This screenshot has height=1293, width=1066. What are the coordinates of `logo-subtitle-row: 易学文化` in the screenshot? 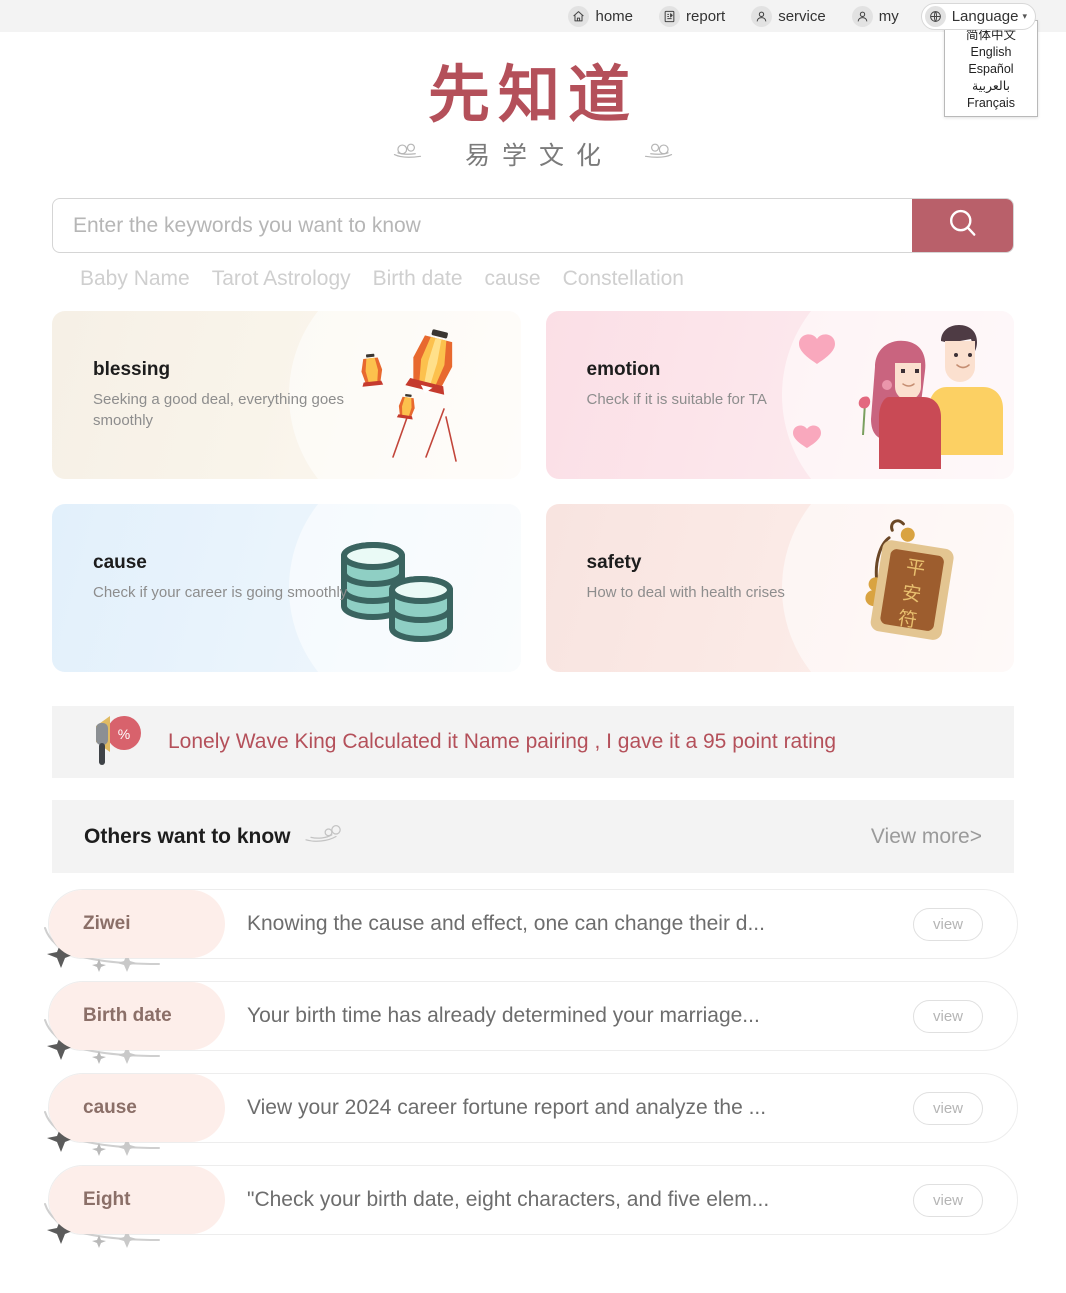 It's located at (533, 154).